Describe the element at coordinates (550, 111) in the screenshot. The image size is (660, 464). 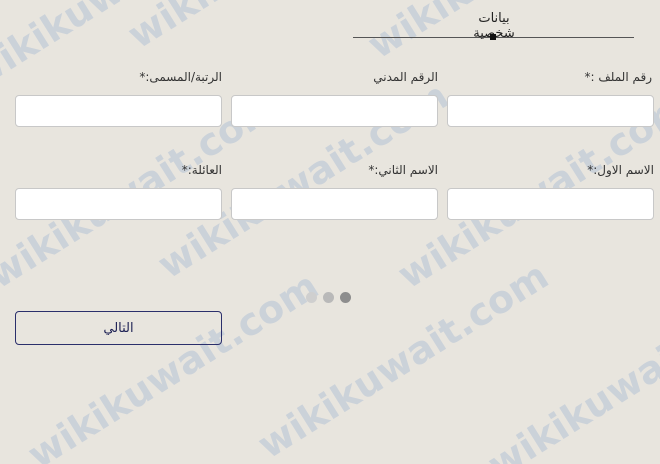
I see `file-number-field` at that location.